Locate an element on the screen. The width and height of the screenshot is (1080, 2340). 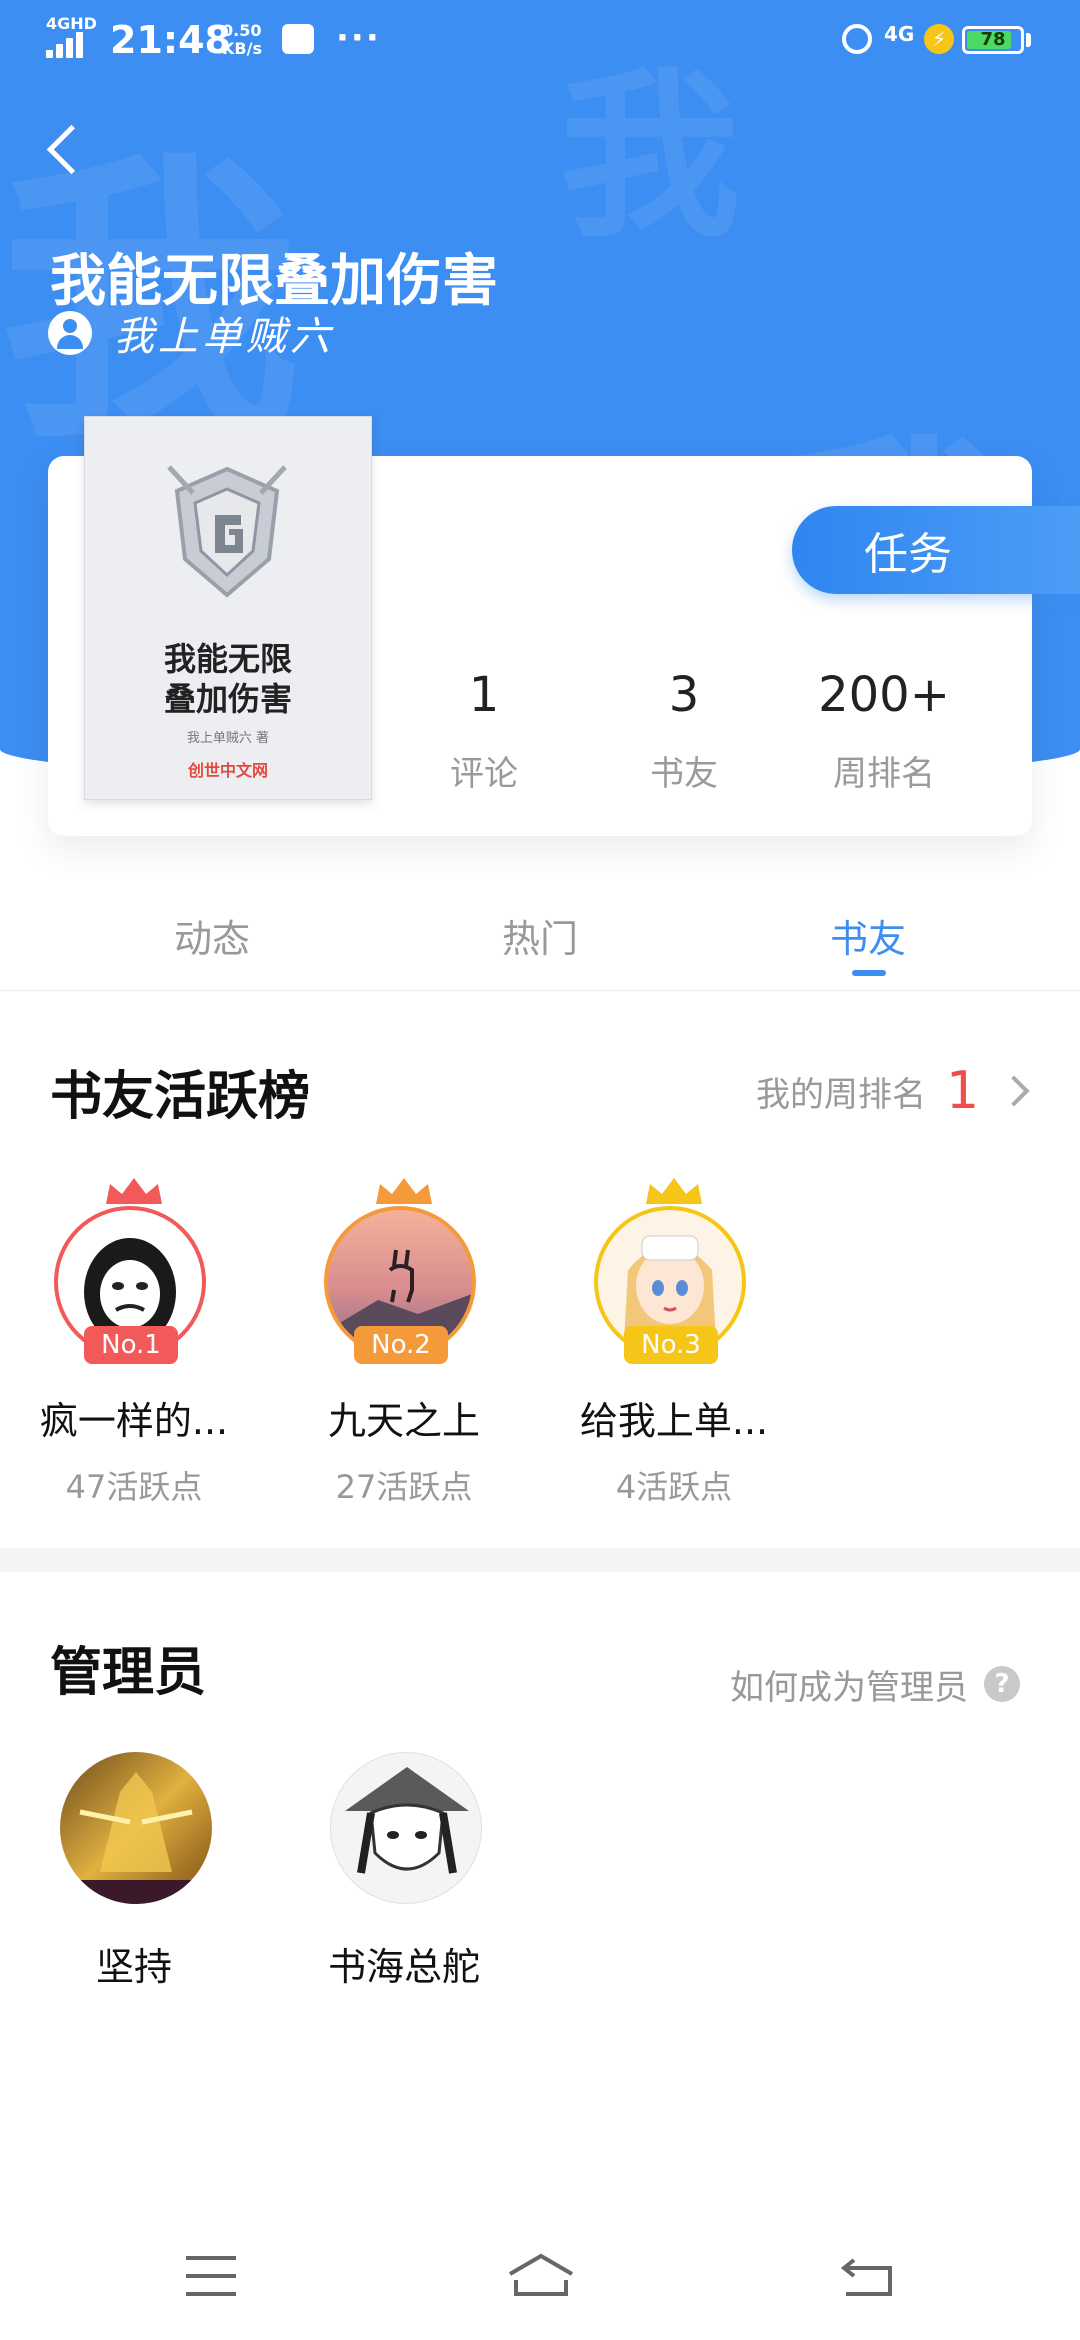
more-notifications-icon: ··· is located at coordinates (358, 38).